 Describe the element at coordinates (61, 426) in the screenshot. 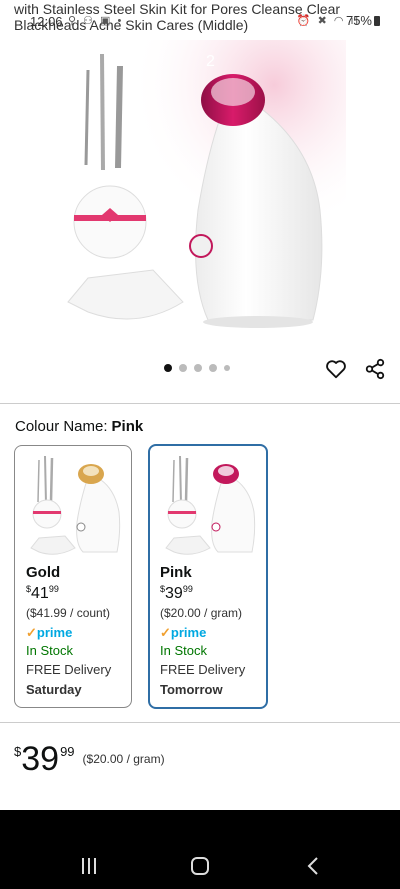

I see `colour-label-text: Colour Name:` at that location.